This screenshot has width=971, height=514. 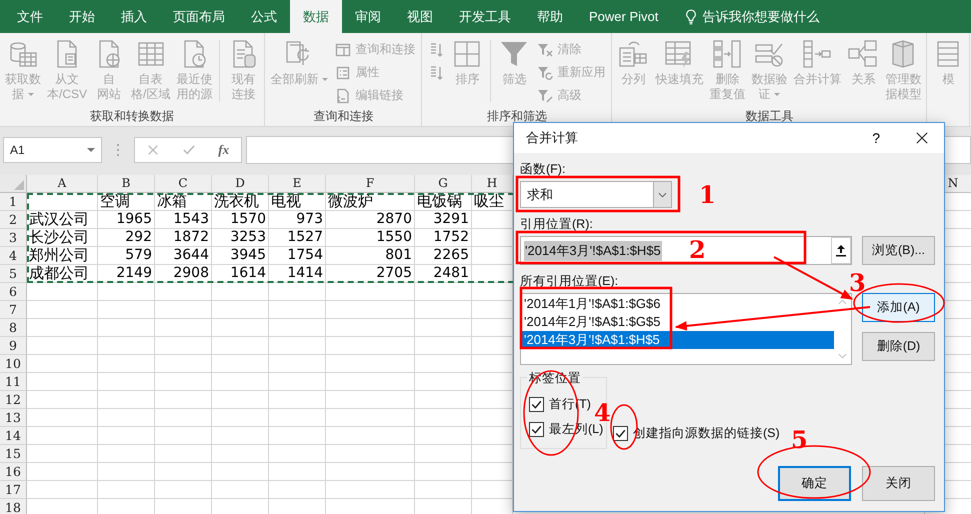 I want to click on close-button: 关闭, so click(x=898, y=483).